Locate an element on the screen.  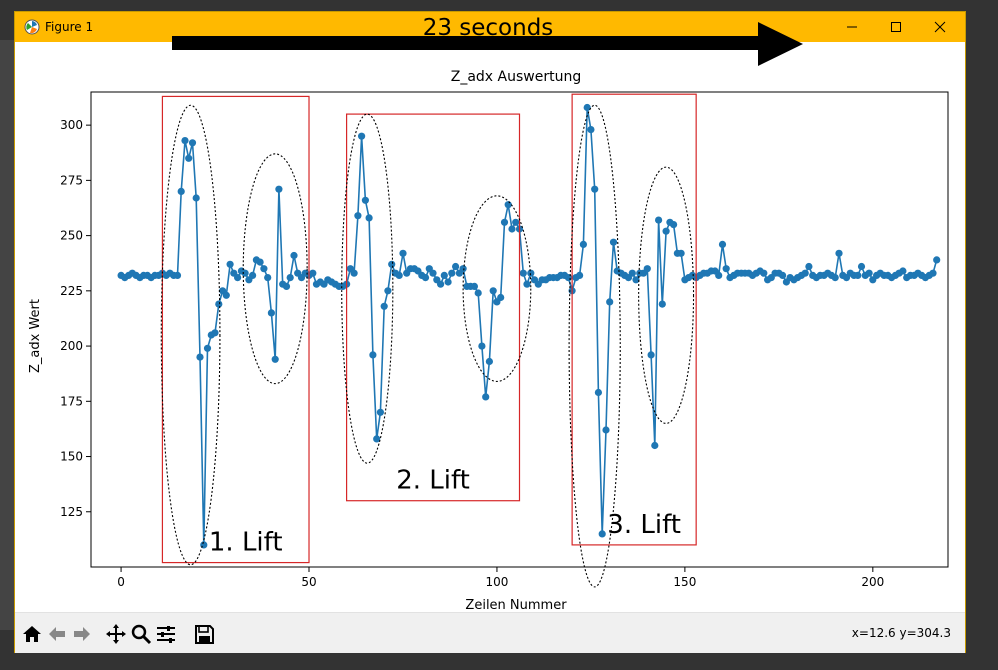
highlight-ellipse is located at coordinates (666, 295).